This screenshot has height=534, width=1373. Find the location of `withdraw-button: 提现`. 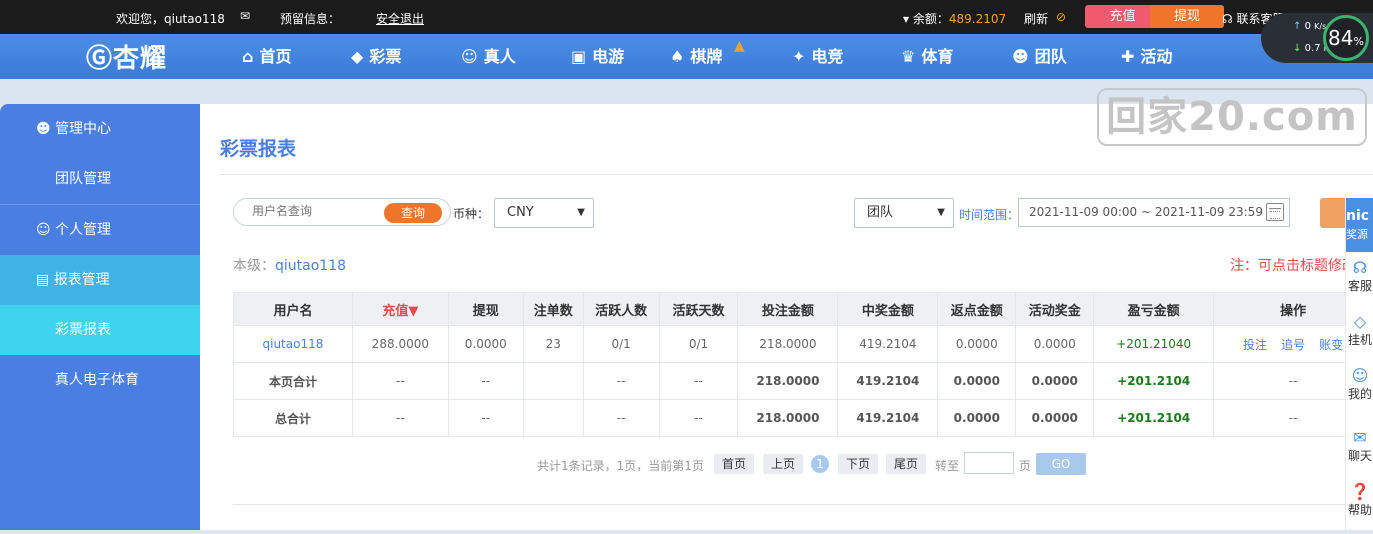

withdraw-button: 提现 is located at coordinates (1187, 16).